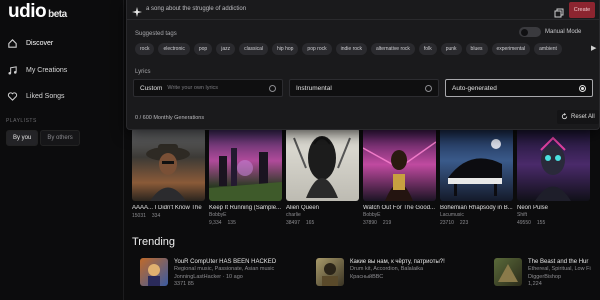 Image resolution: width=600 pixels, height=300 pixels. What do you see at coordinates (559, 269) in the screenshot?
I see `song-tags: Ethereal, Spiritual, Low Fi` at bounding box center [559, 269].